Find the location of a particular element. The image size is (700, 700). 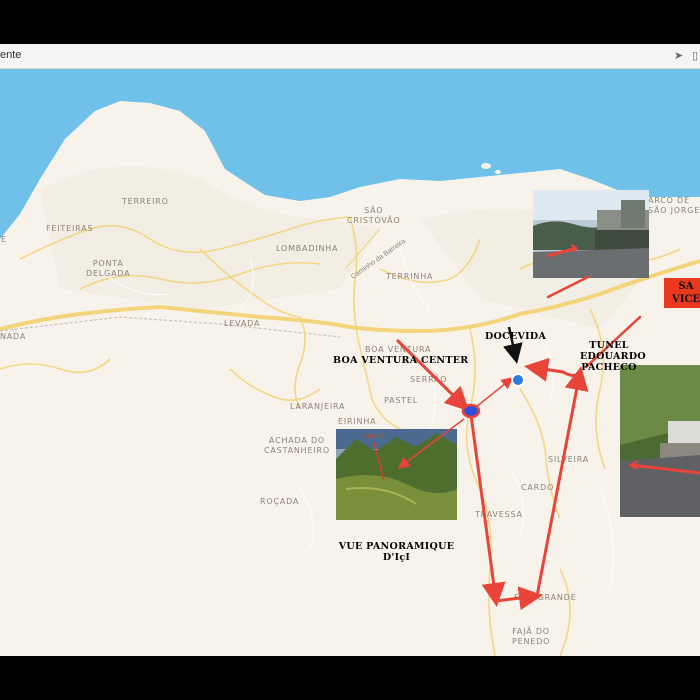

label-vue-panoramique: VUE PANORAMIQUE D'IçI is located at coordinates (396, 552).